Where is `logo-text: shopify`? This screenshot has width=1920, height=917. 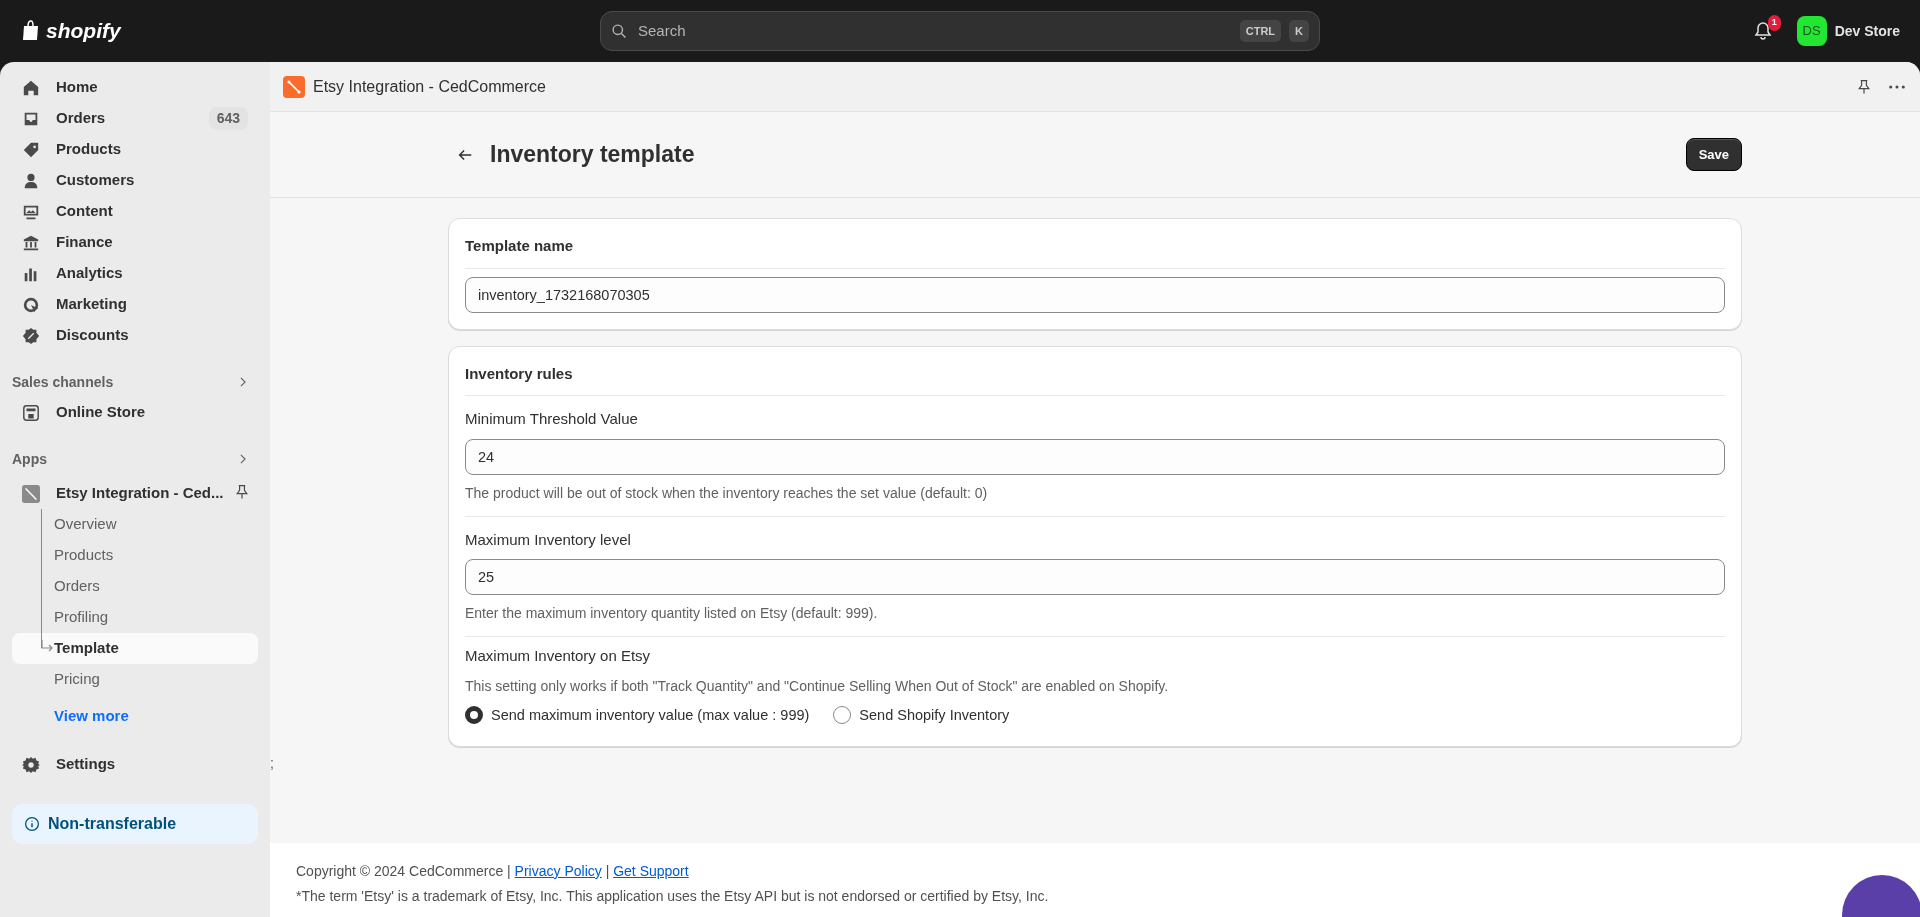 logo-text: shopify is located at coordinates (83, 31).